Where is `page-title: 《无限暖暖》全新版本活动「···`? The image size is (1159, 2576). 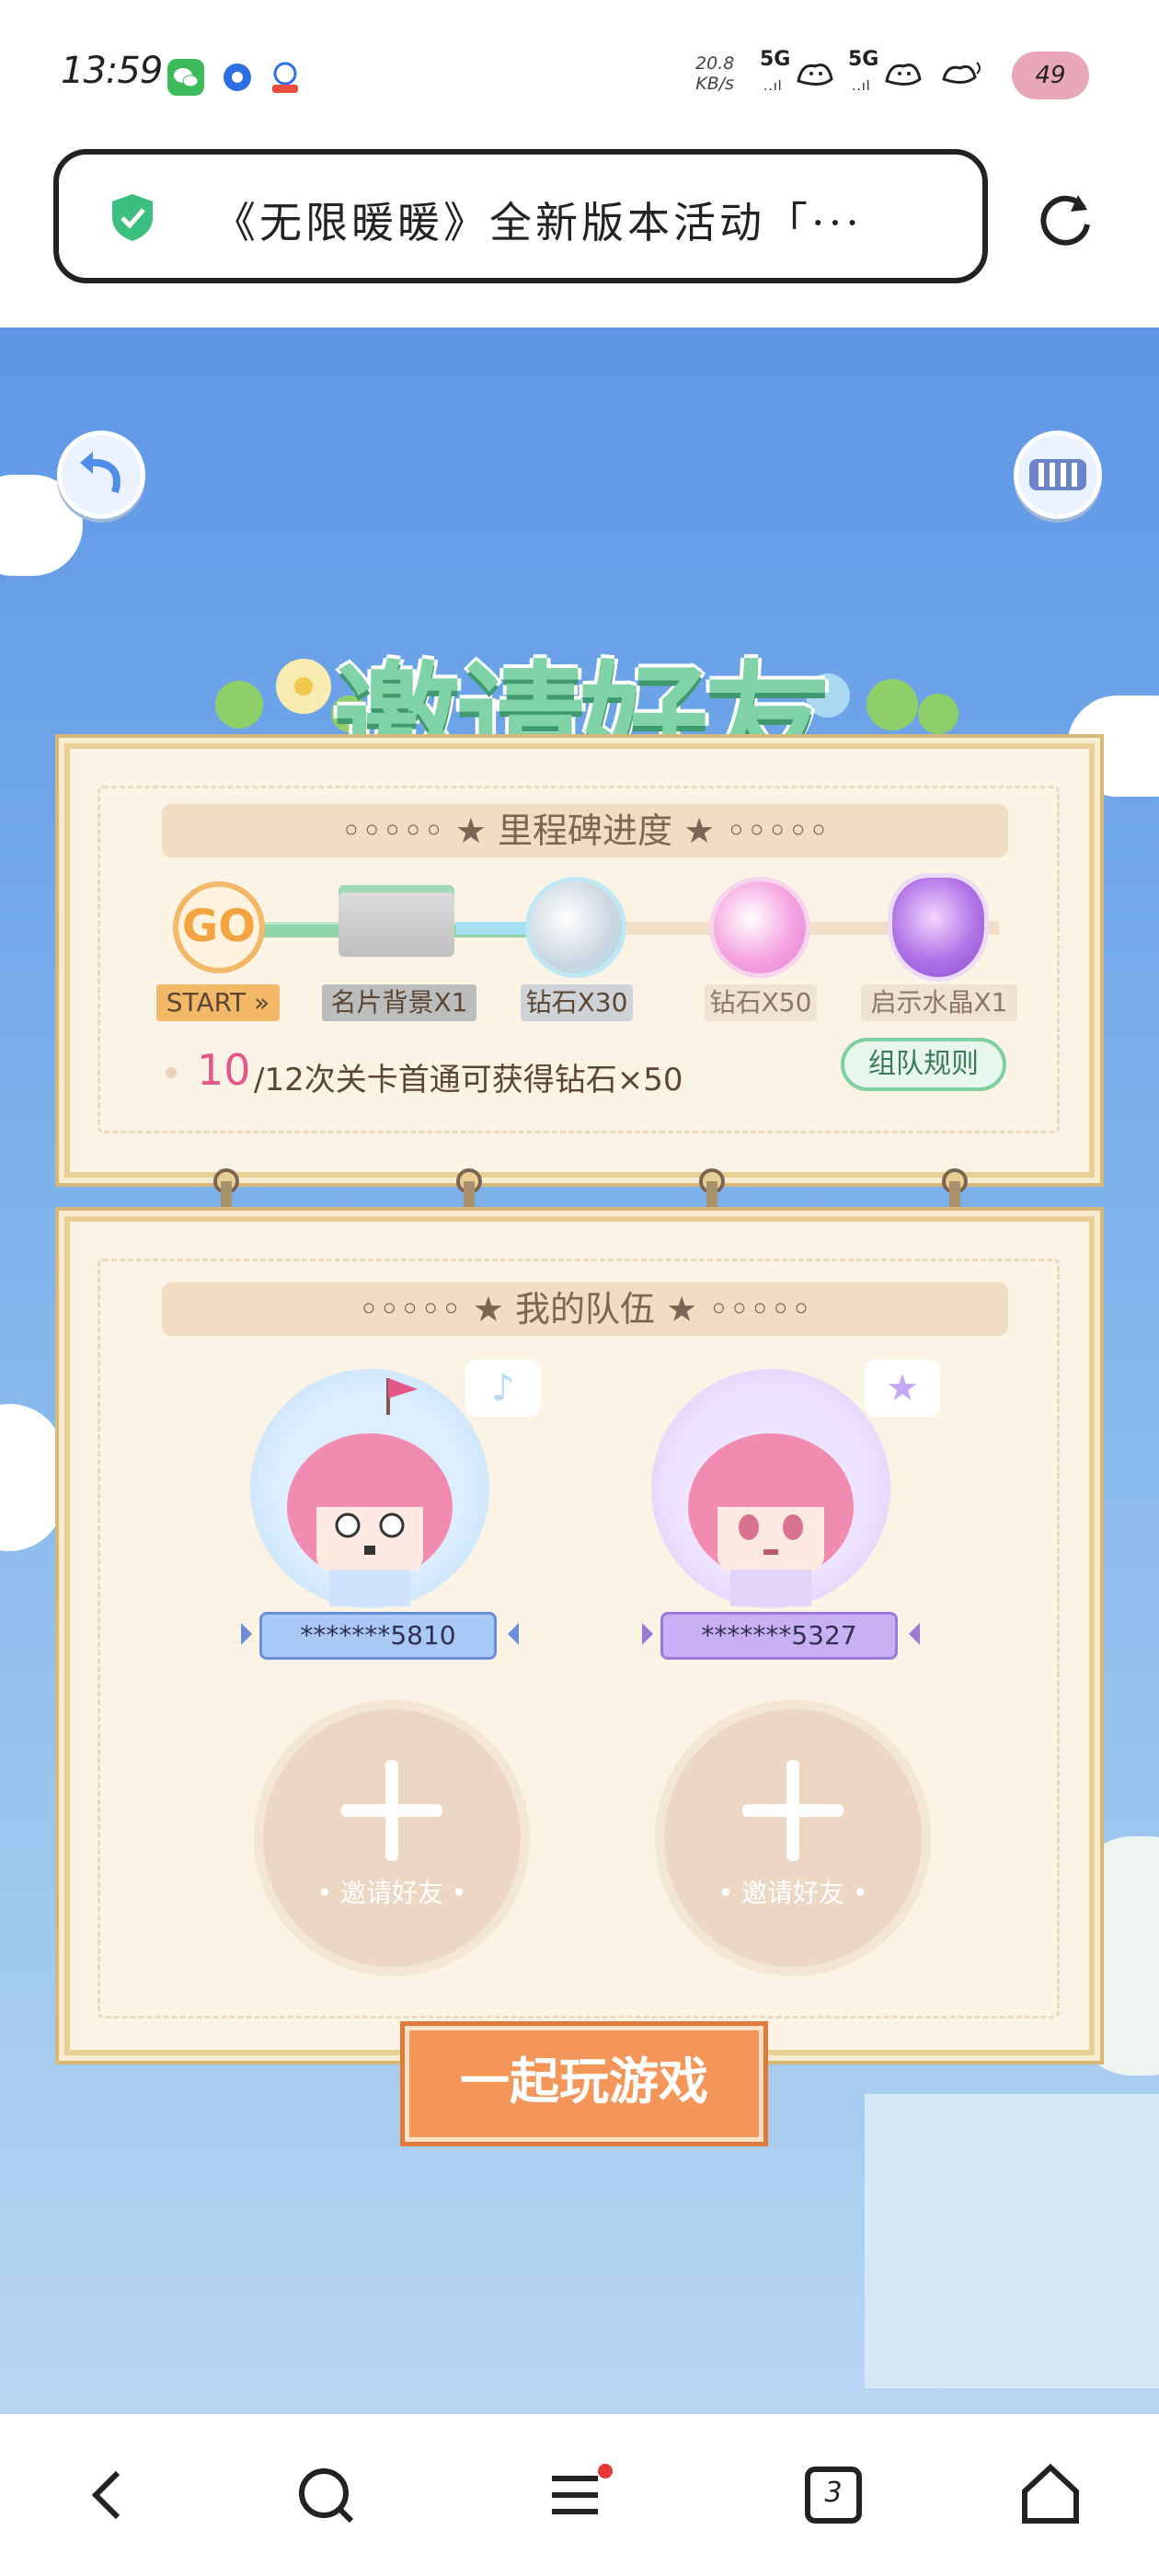
page-title: 《无限暖暖》全新版本活动「··· is located at coordinates (590, 220).